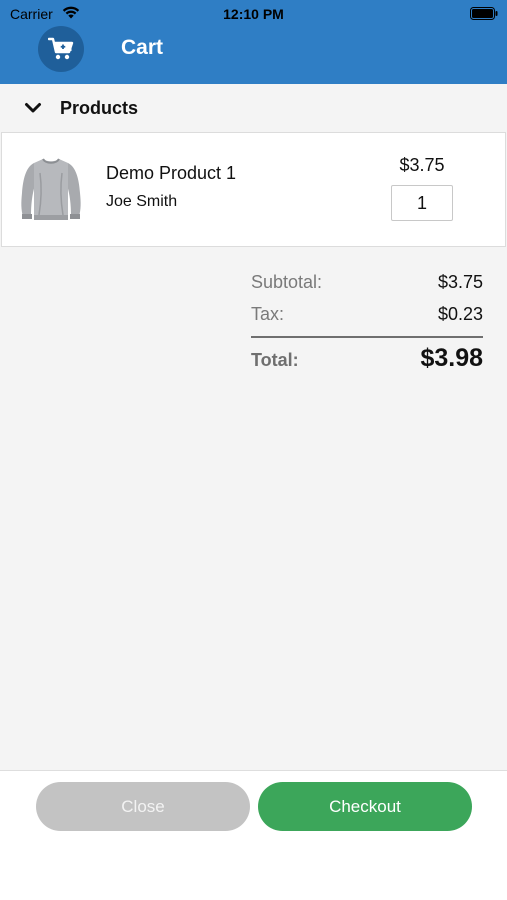 Image resolution: width=507 pixels, height=900 pixels. What do you see at coordinates (61, 49) in the screenshot?
I see `cart-icon` at bounding box center [61, 49].